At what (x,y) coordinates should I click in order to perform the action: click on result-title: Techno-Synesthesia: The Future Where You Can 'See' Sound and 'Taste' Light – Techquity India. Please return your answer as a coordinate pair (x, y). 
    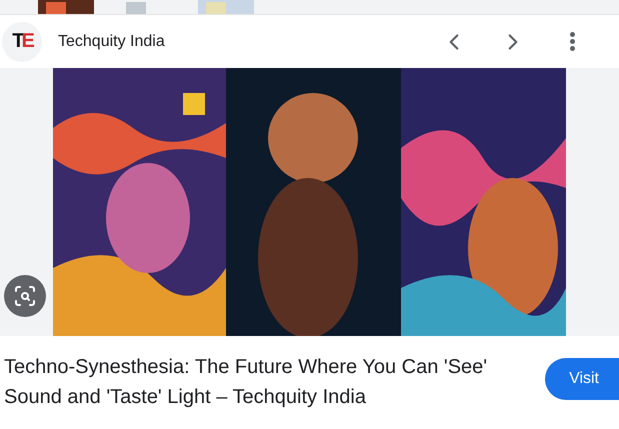
    Looking at the image, I should click on (269, 382).